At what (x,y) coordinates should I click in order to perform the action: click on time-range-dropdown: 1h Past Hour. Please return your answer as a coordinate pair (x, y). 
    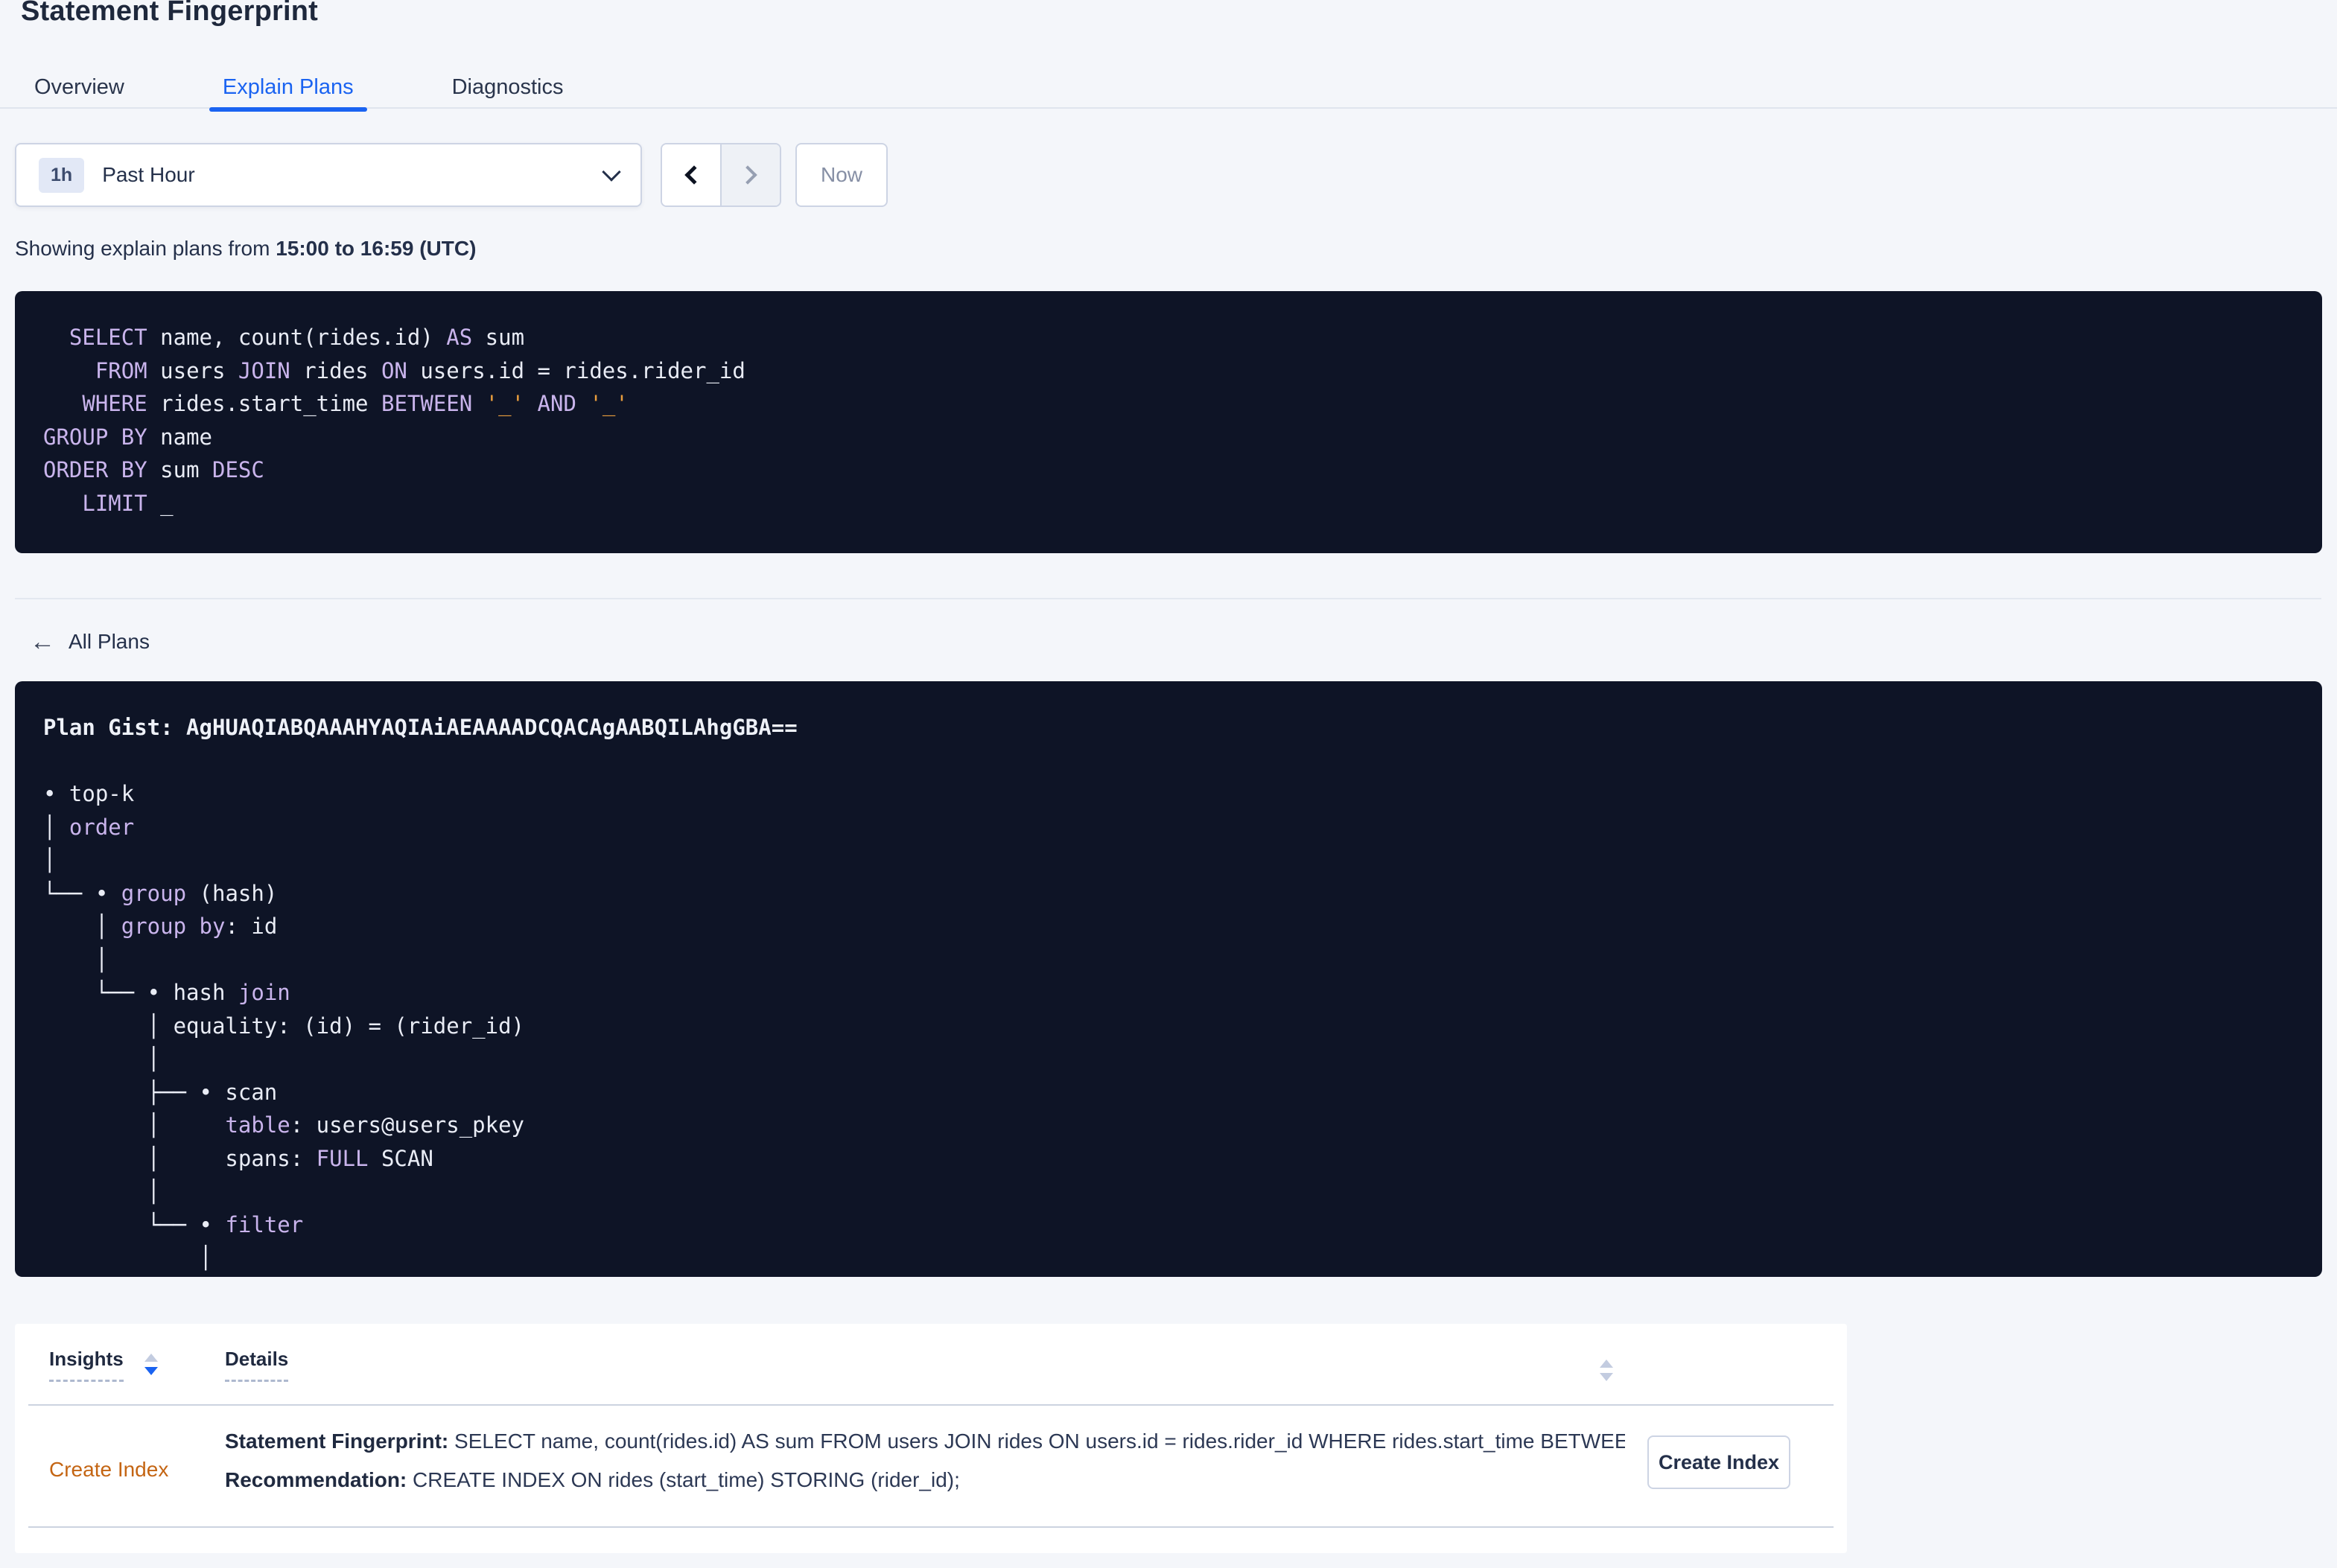
    Looking at the image, I should click on (329, 175).